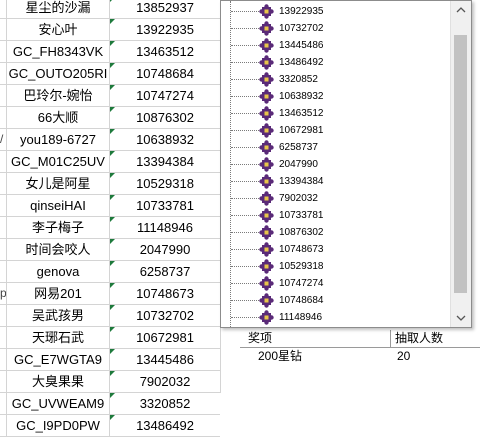 Image resolution: width=480 pixels, height=437 pixels. What do you see at coordinates (165, 359) in the screenshot?
I see `user-id-cell: 13445486` at bounding box center [165, 359].